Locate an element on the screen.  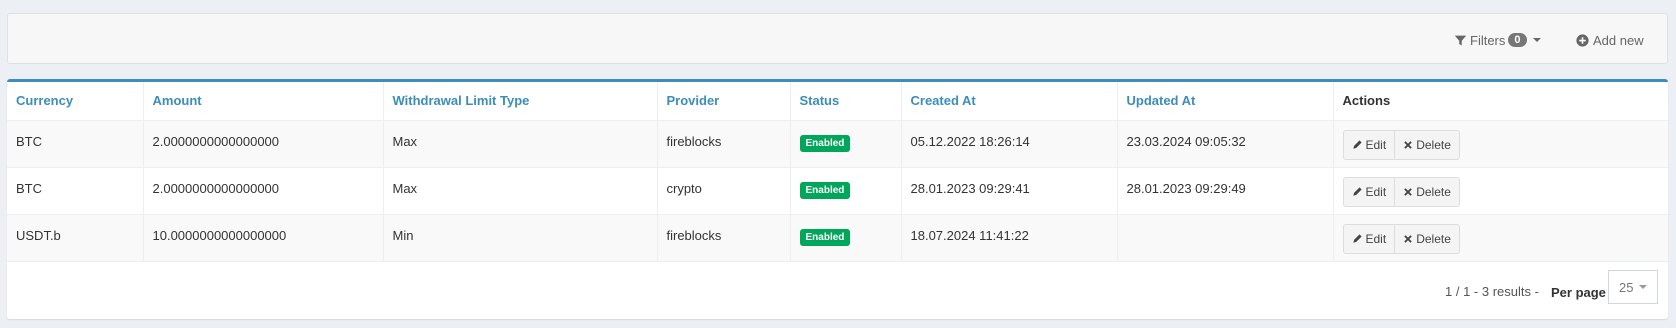
pagination-info: 1 / 1 - 3 results - is located at coordinates (1492, 291).